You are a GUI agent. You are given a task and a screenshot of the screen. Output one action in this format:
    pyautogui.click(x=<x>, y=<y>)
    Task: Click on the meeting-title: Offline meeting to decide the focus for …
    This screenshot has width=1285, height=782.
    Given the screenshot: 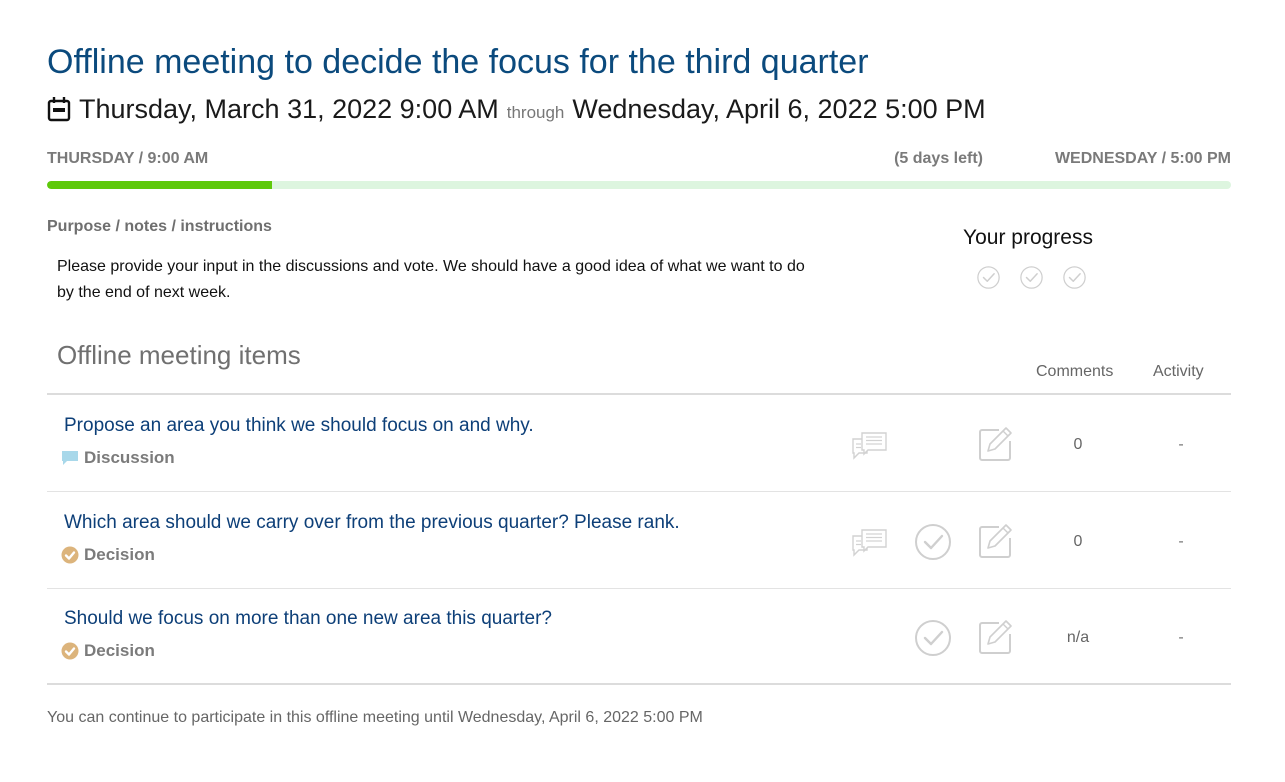 What is the action you would take?
    pyautogui.click(x=458, y=62)
    